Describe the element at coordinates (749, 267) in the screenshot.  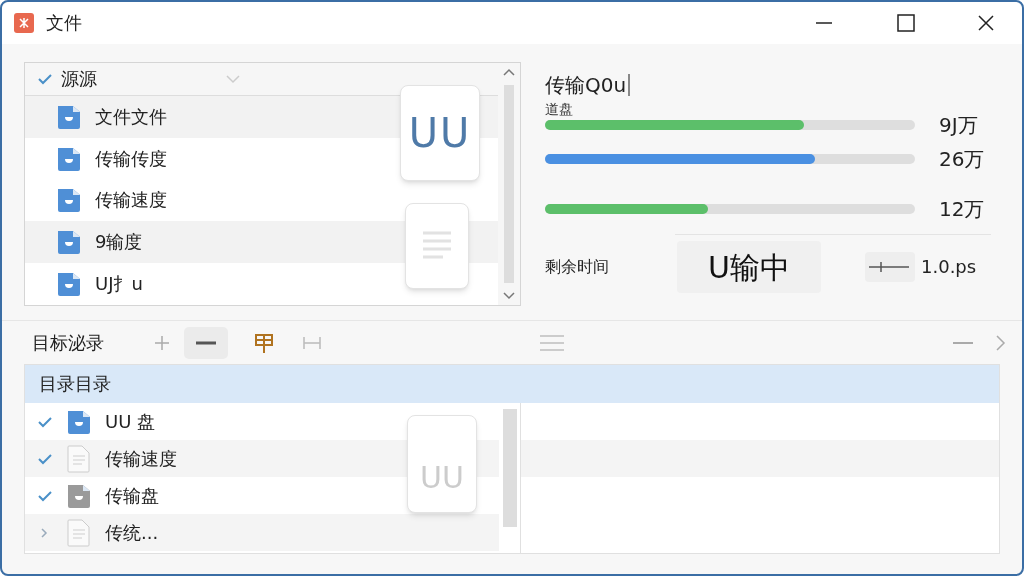
I see `status-display: U输中` at that location.